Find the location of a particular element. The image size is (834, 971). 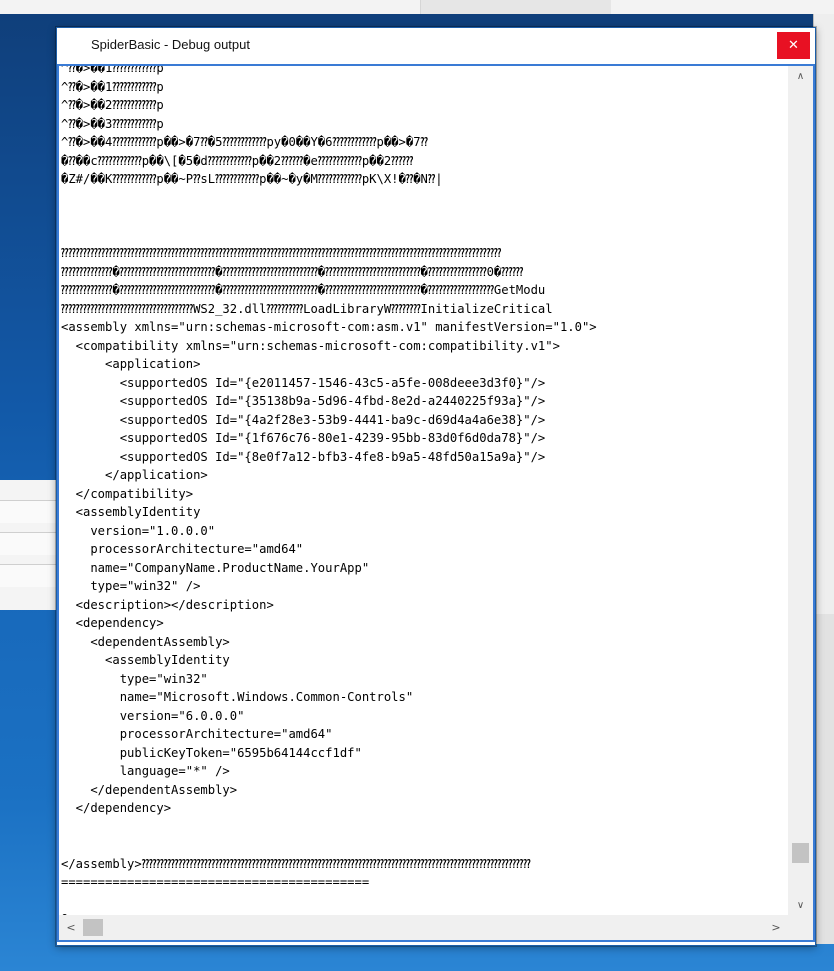

vertical-scroll-thumb is located at coordinates (800, 853).